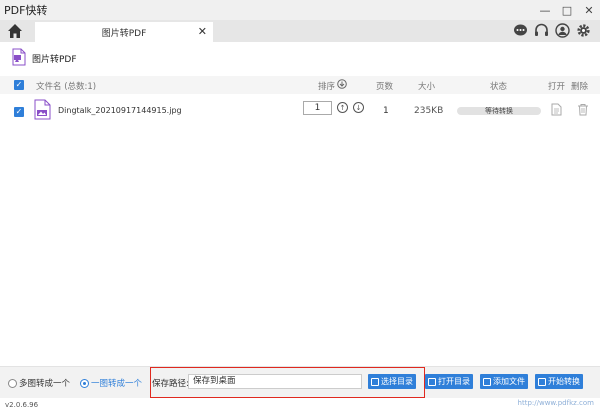  I want to click on select-all-checkbox: ✓, so click(19, 85).